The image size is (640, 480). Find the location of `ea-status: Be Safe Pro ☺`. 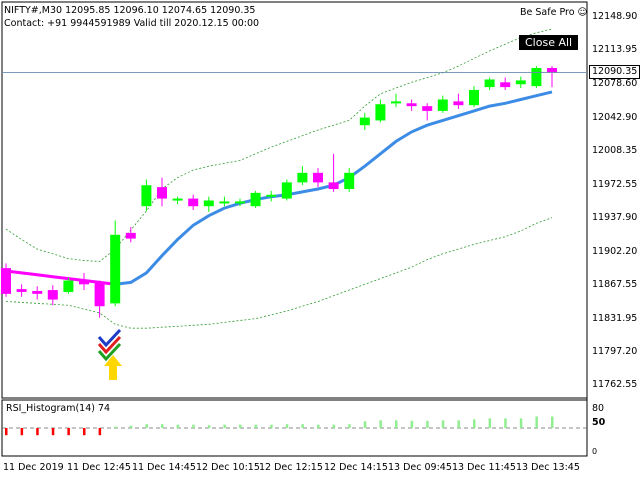

ea-status: Be Safe Pro ☺ is located at coordinates (553, 12).